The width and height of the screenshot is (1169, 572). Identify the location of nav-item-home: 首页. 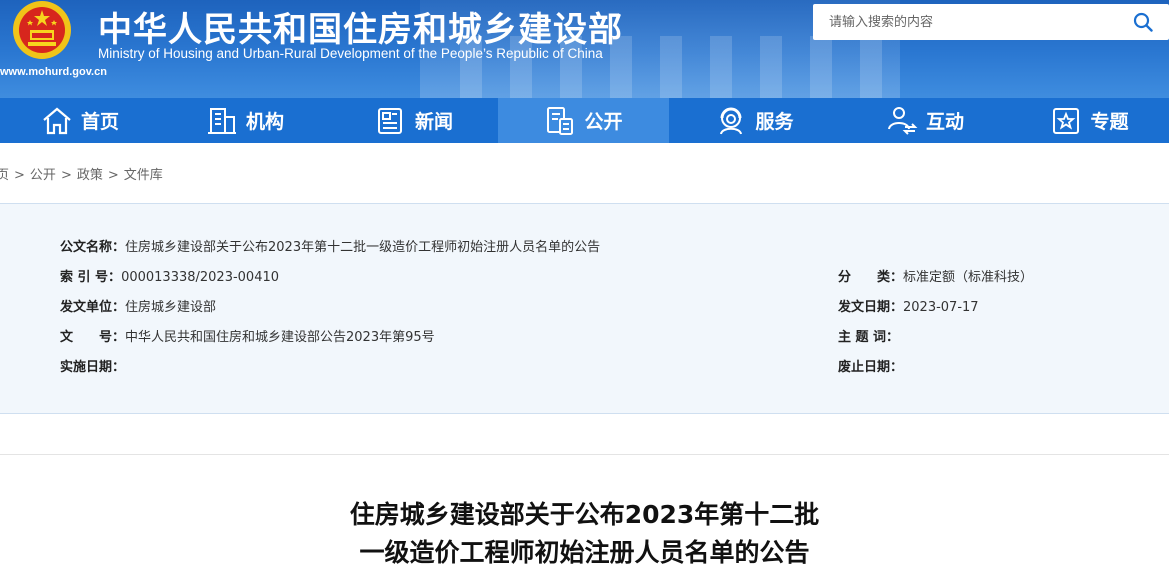
(80, 120).